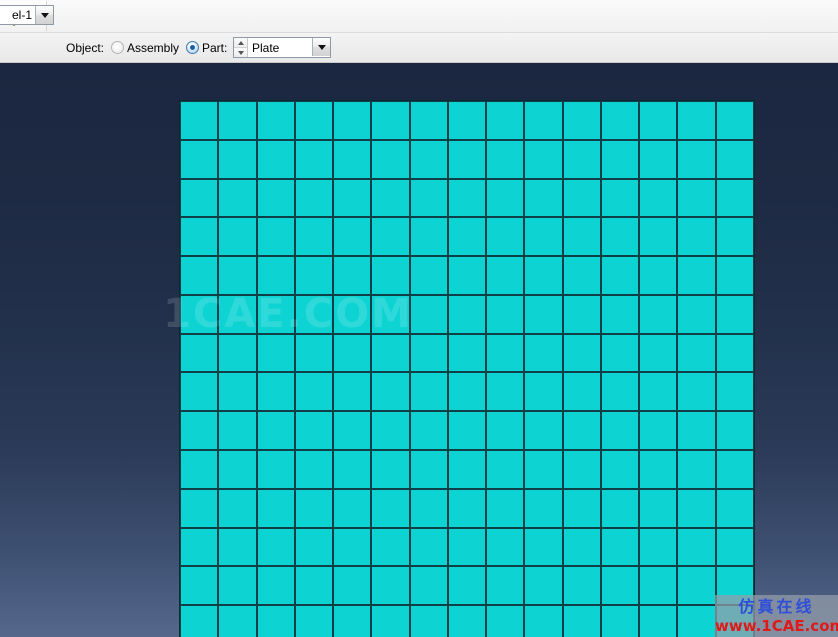 This screenshot has height=637, width=838. I want to click on spinner-up-icon, so click(240, 43).